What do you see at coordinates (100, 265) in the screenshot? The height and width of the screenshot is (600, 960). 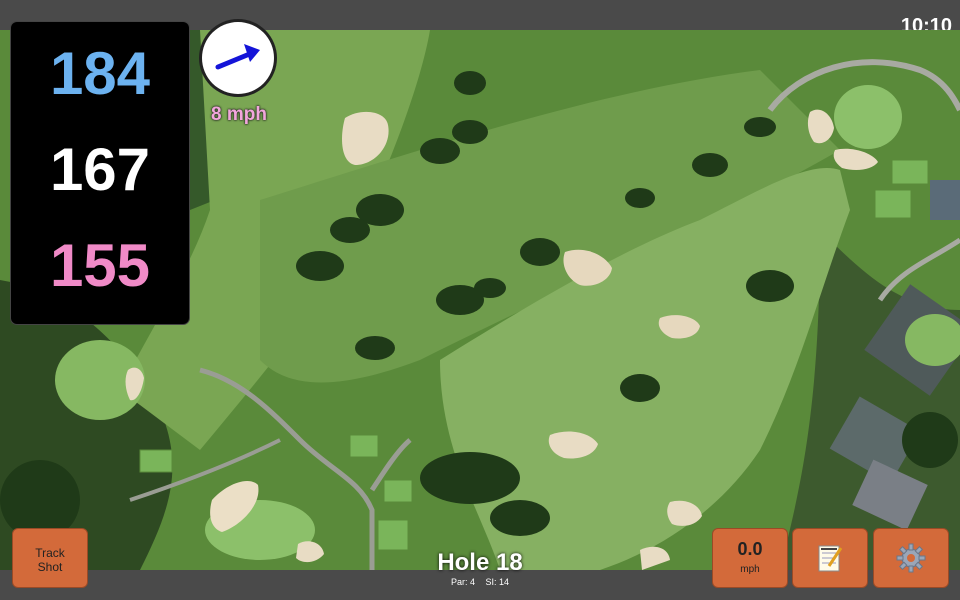 I see `distance-front: 155` at bounding box center [100, 265].